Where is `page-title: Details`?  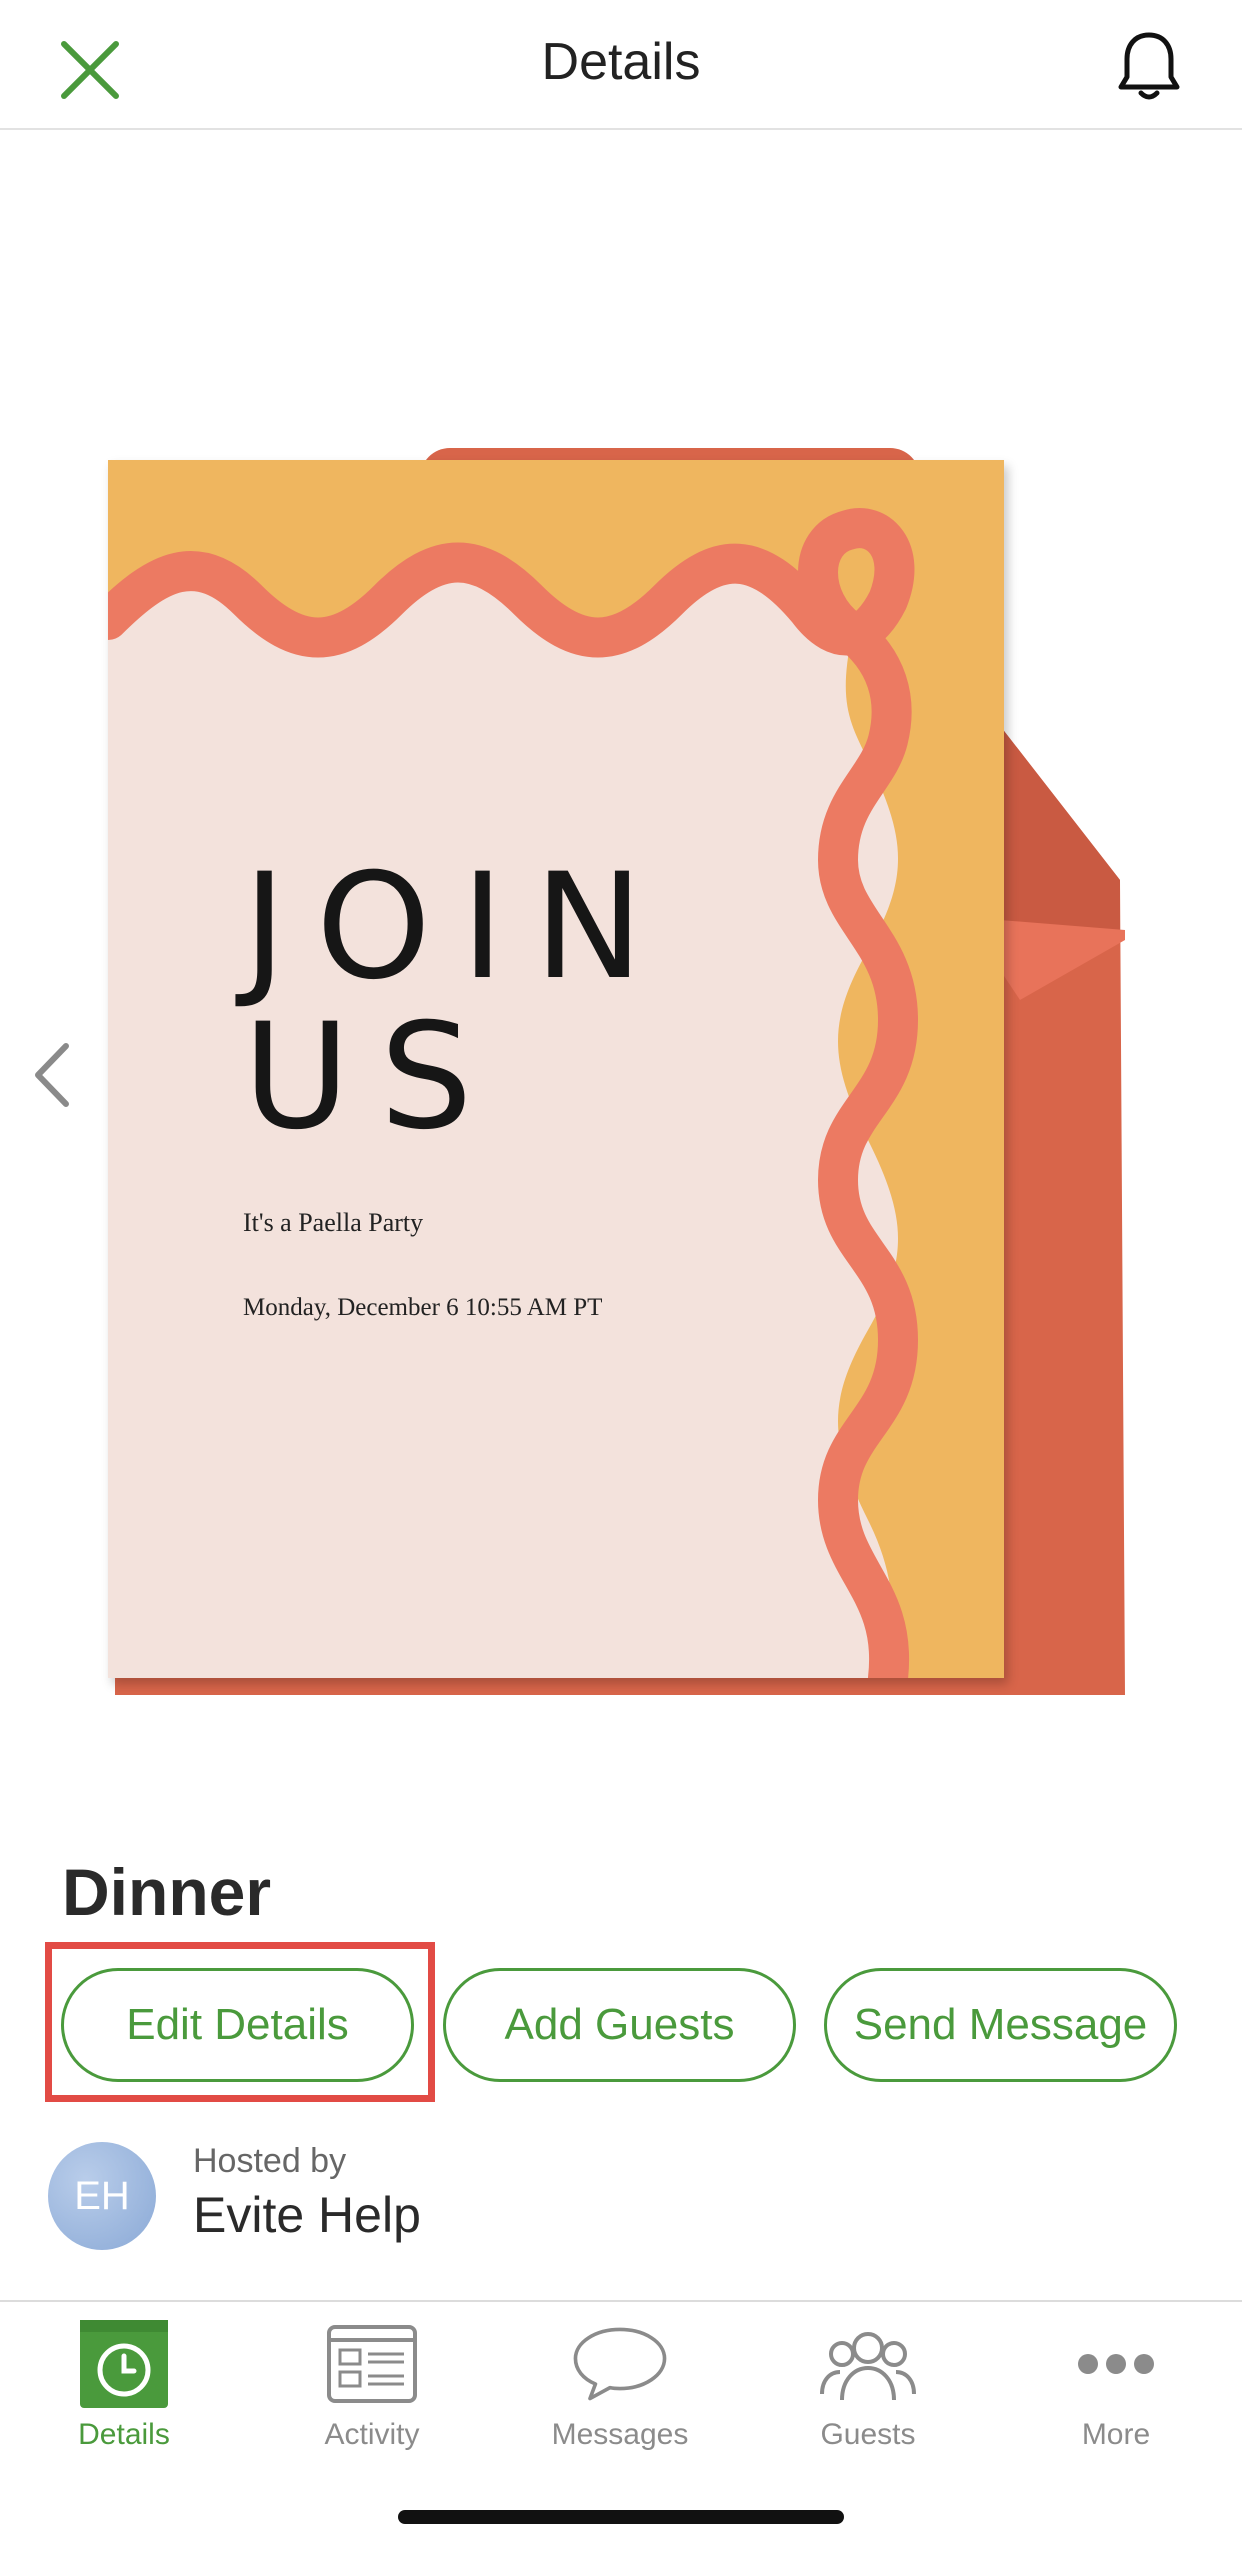 page-title: Details is located at coordinates (621, 62).